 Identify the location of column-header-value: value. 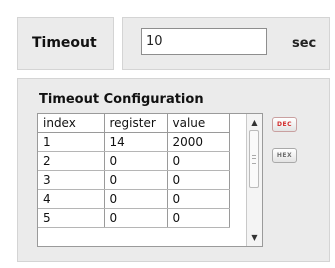
(198, 123).